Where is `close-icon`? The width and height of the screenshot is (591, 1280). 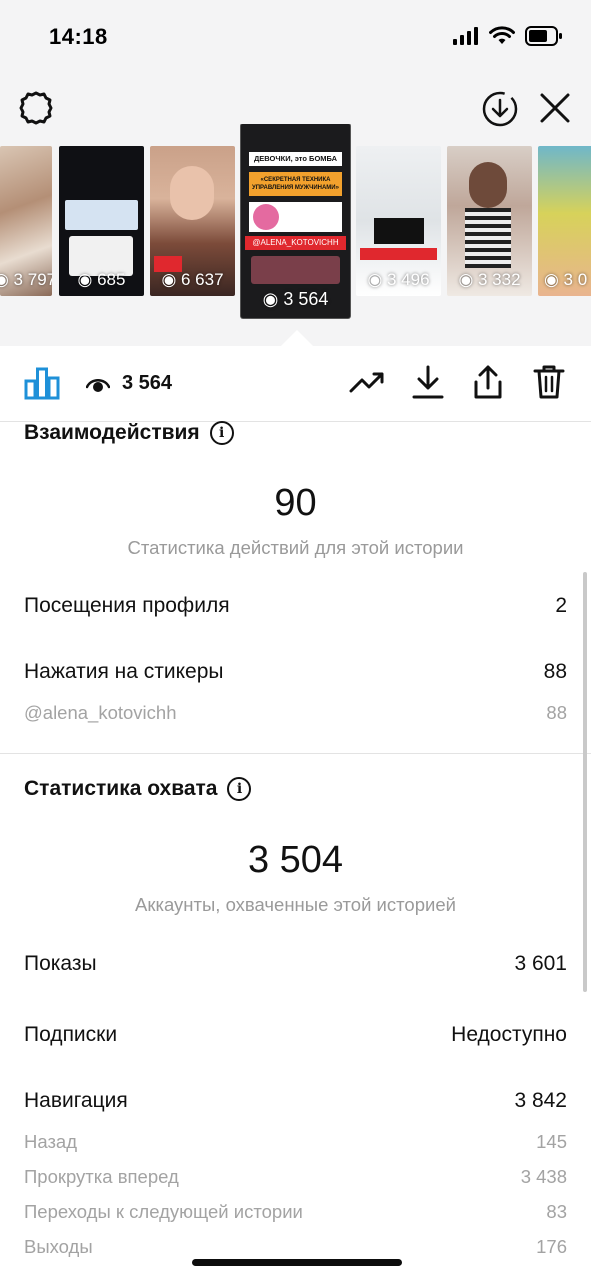
close-icon is located at coordinates (555, 108).